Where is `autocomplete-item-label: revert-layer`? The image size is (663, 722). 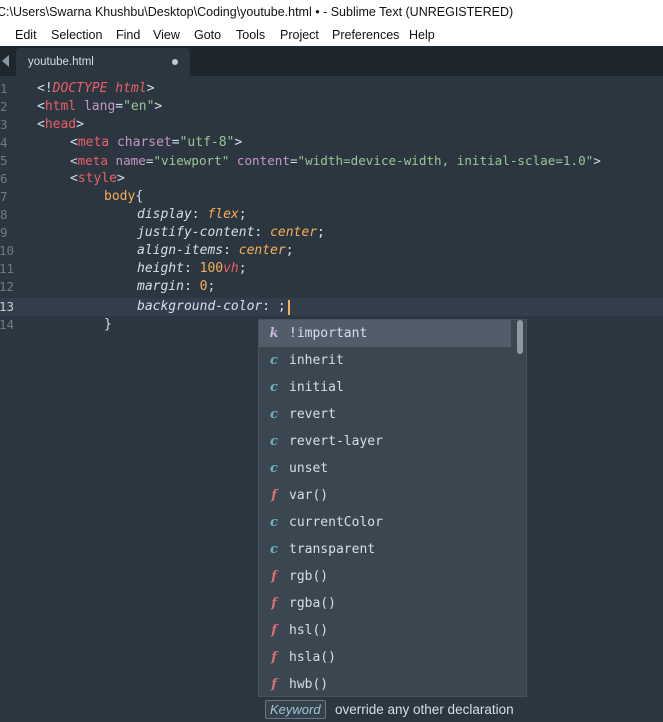
autocomplete-item-label: revert-layer is located at coordinates (336, 441).